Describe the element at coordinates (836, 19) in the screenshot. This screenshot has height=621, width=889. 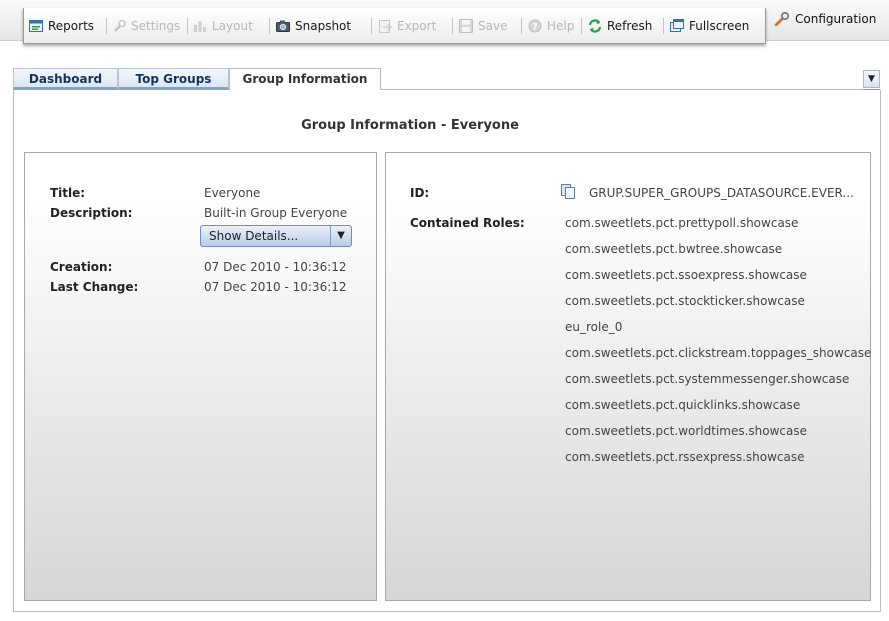
I see `configuration-label: Configuration` at that location.